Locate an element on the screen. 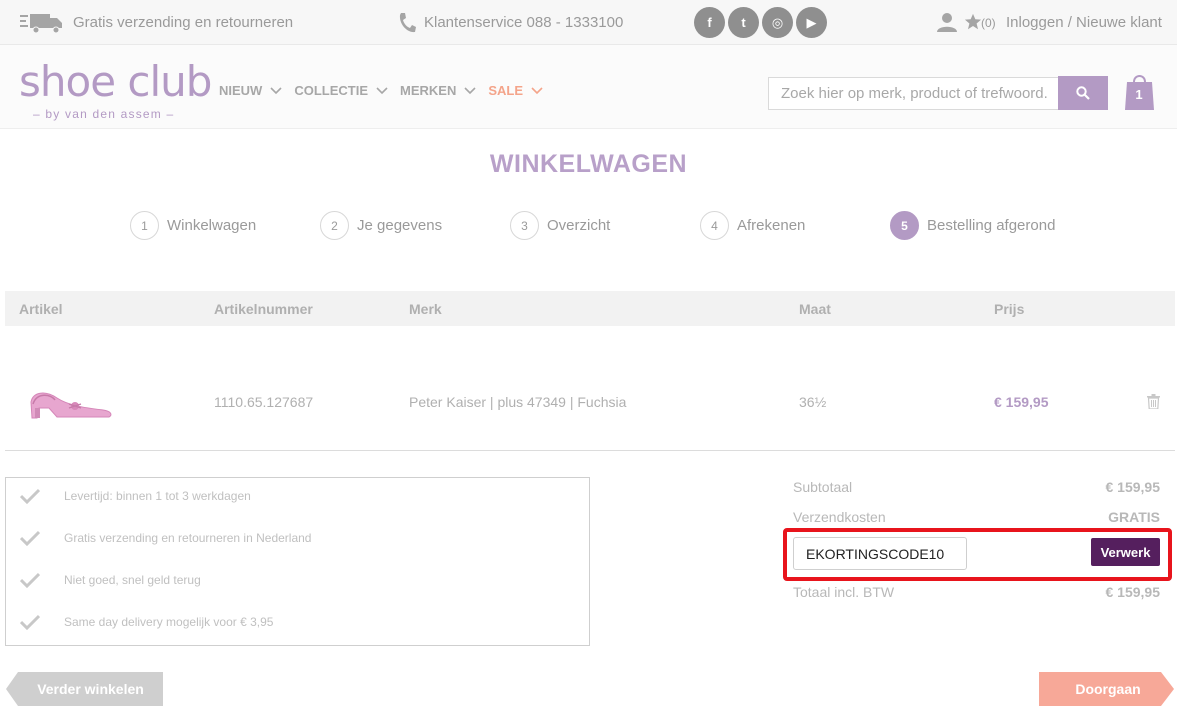 The height and width of the screenshot is (712, 1177). column-header-merk: Merk is located at coordinates (425, 309).